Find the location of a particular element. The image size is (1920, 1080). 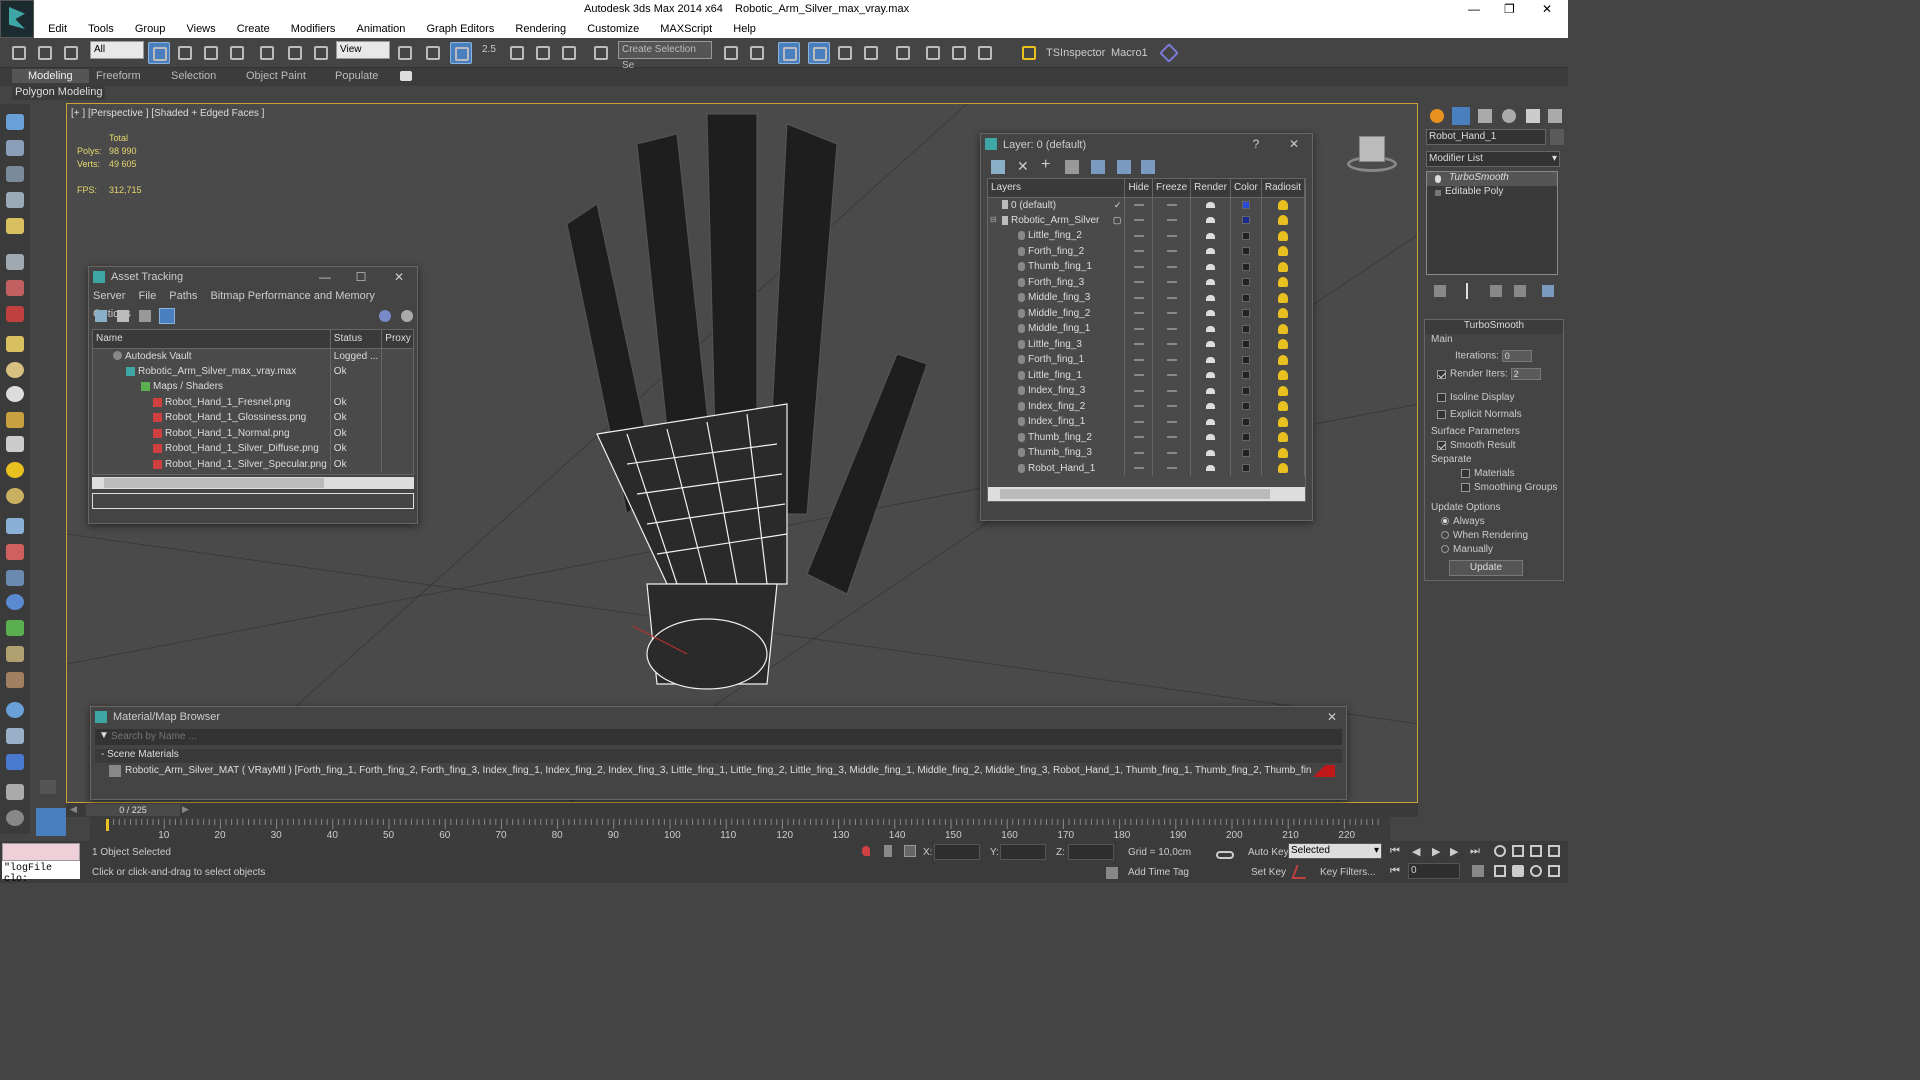

spinner-snap-icon is located at coordinates (569, 53).